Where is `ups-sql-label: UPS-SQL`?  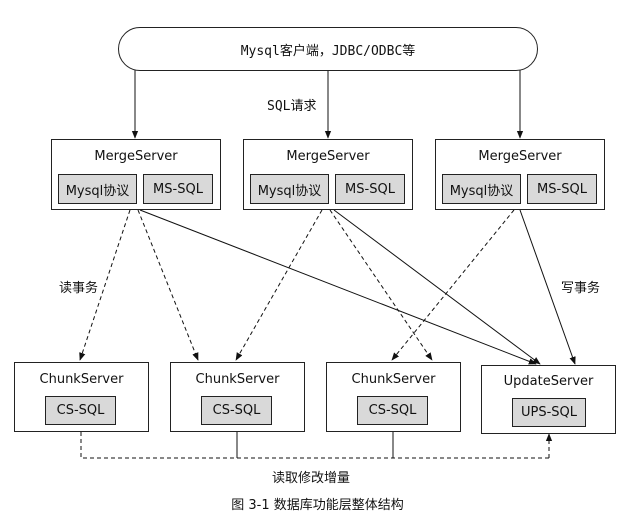
ups-sql-label: UPS-SQL is located at coordinates (549, 412).